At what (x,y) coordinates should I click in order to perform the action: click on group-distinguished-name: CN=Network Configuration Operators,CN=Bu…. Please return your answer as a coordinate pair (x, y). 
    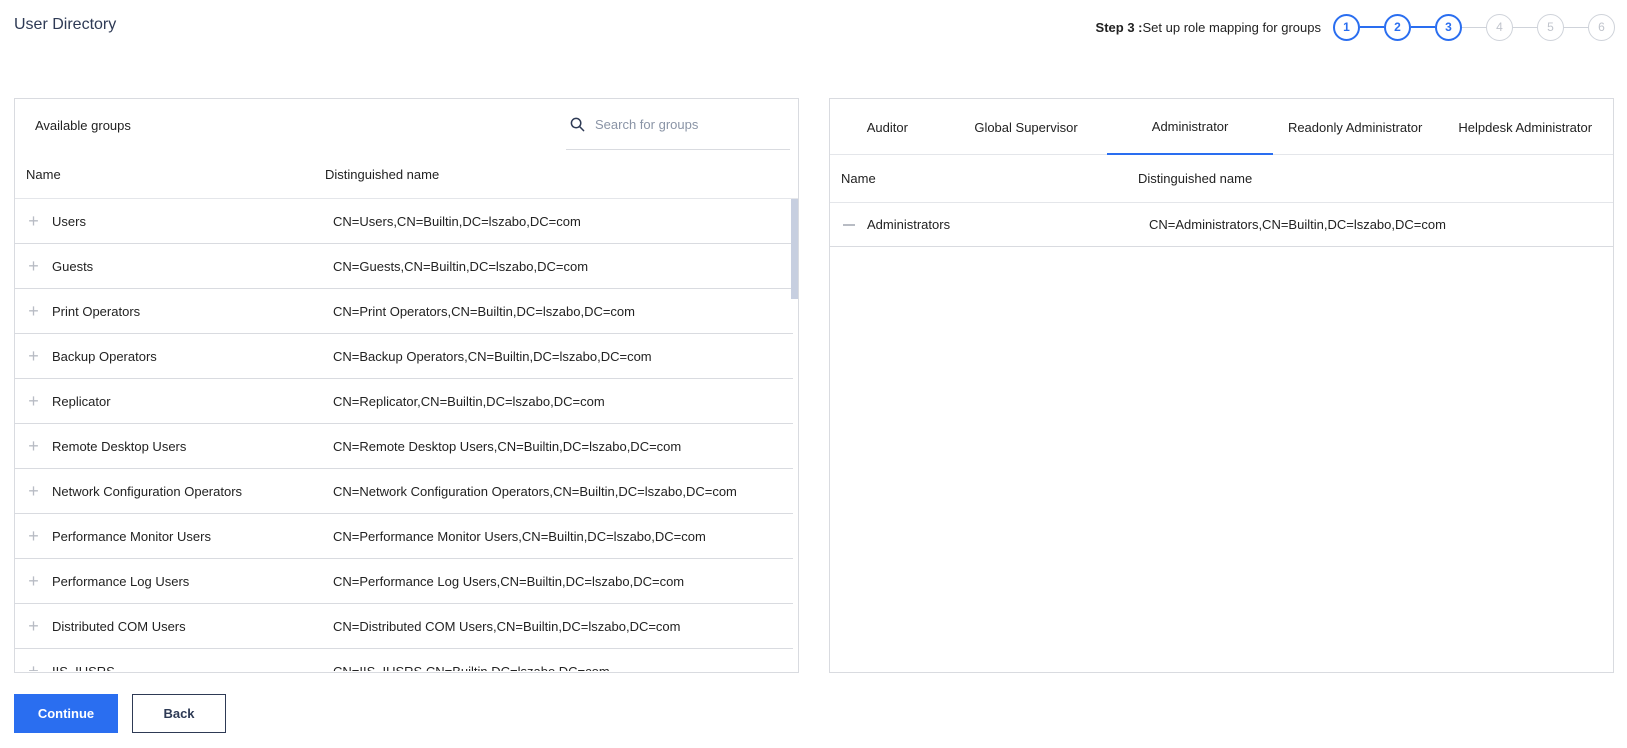
    Looking at the image, I should click on (535, 491).